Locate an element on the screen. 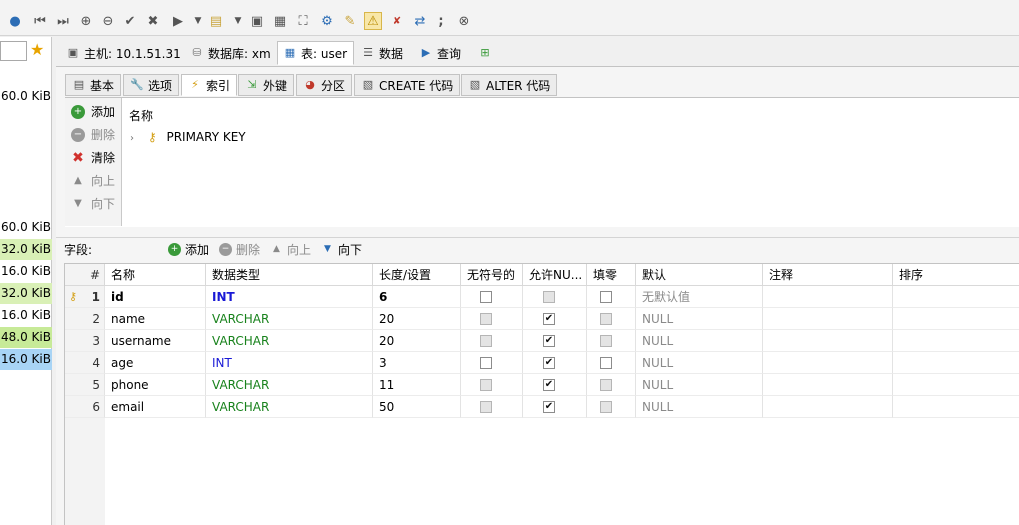  save-icon: ▣ is located at coordinates (257, 21).